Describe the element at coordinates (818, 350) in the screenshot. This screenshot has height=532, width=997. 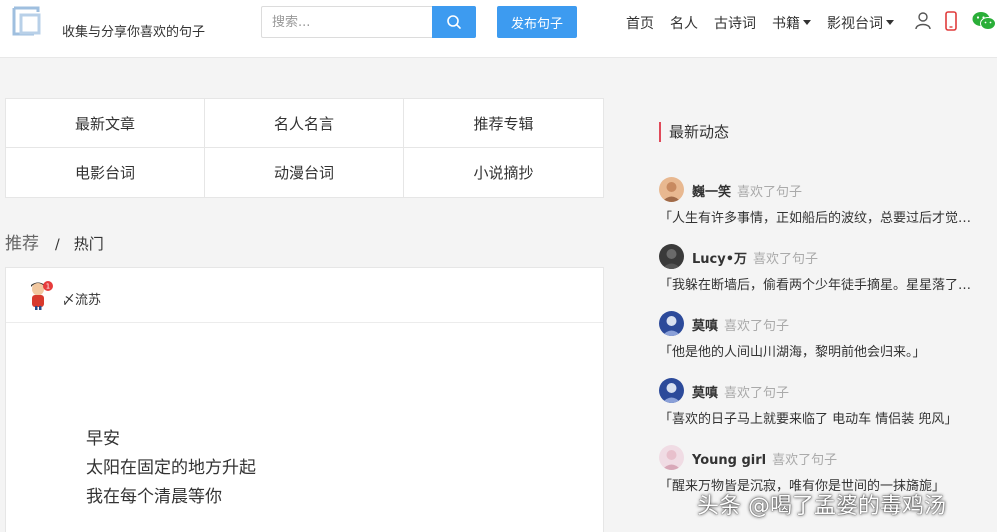
I see `activity-quote: 「他是他的人间山川湖海，黎明前他会归来。」` at that location.